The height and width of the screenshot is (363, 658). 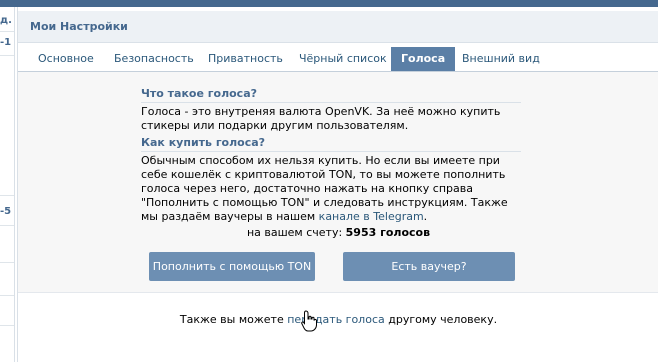 I want to click on footer-before: Также вы можете, so click(x=233, y=319).